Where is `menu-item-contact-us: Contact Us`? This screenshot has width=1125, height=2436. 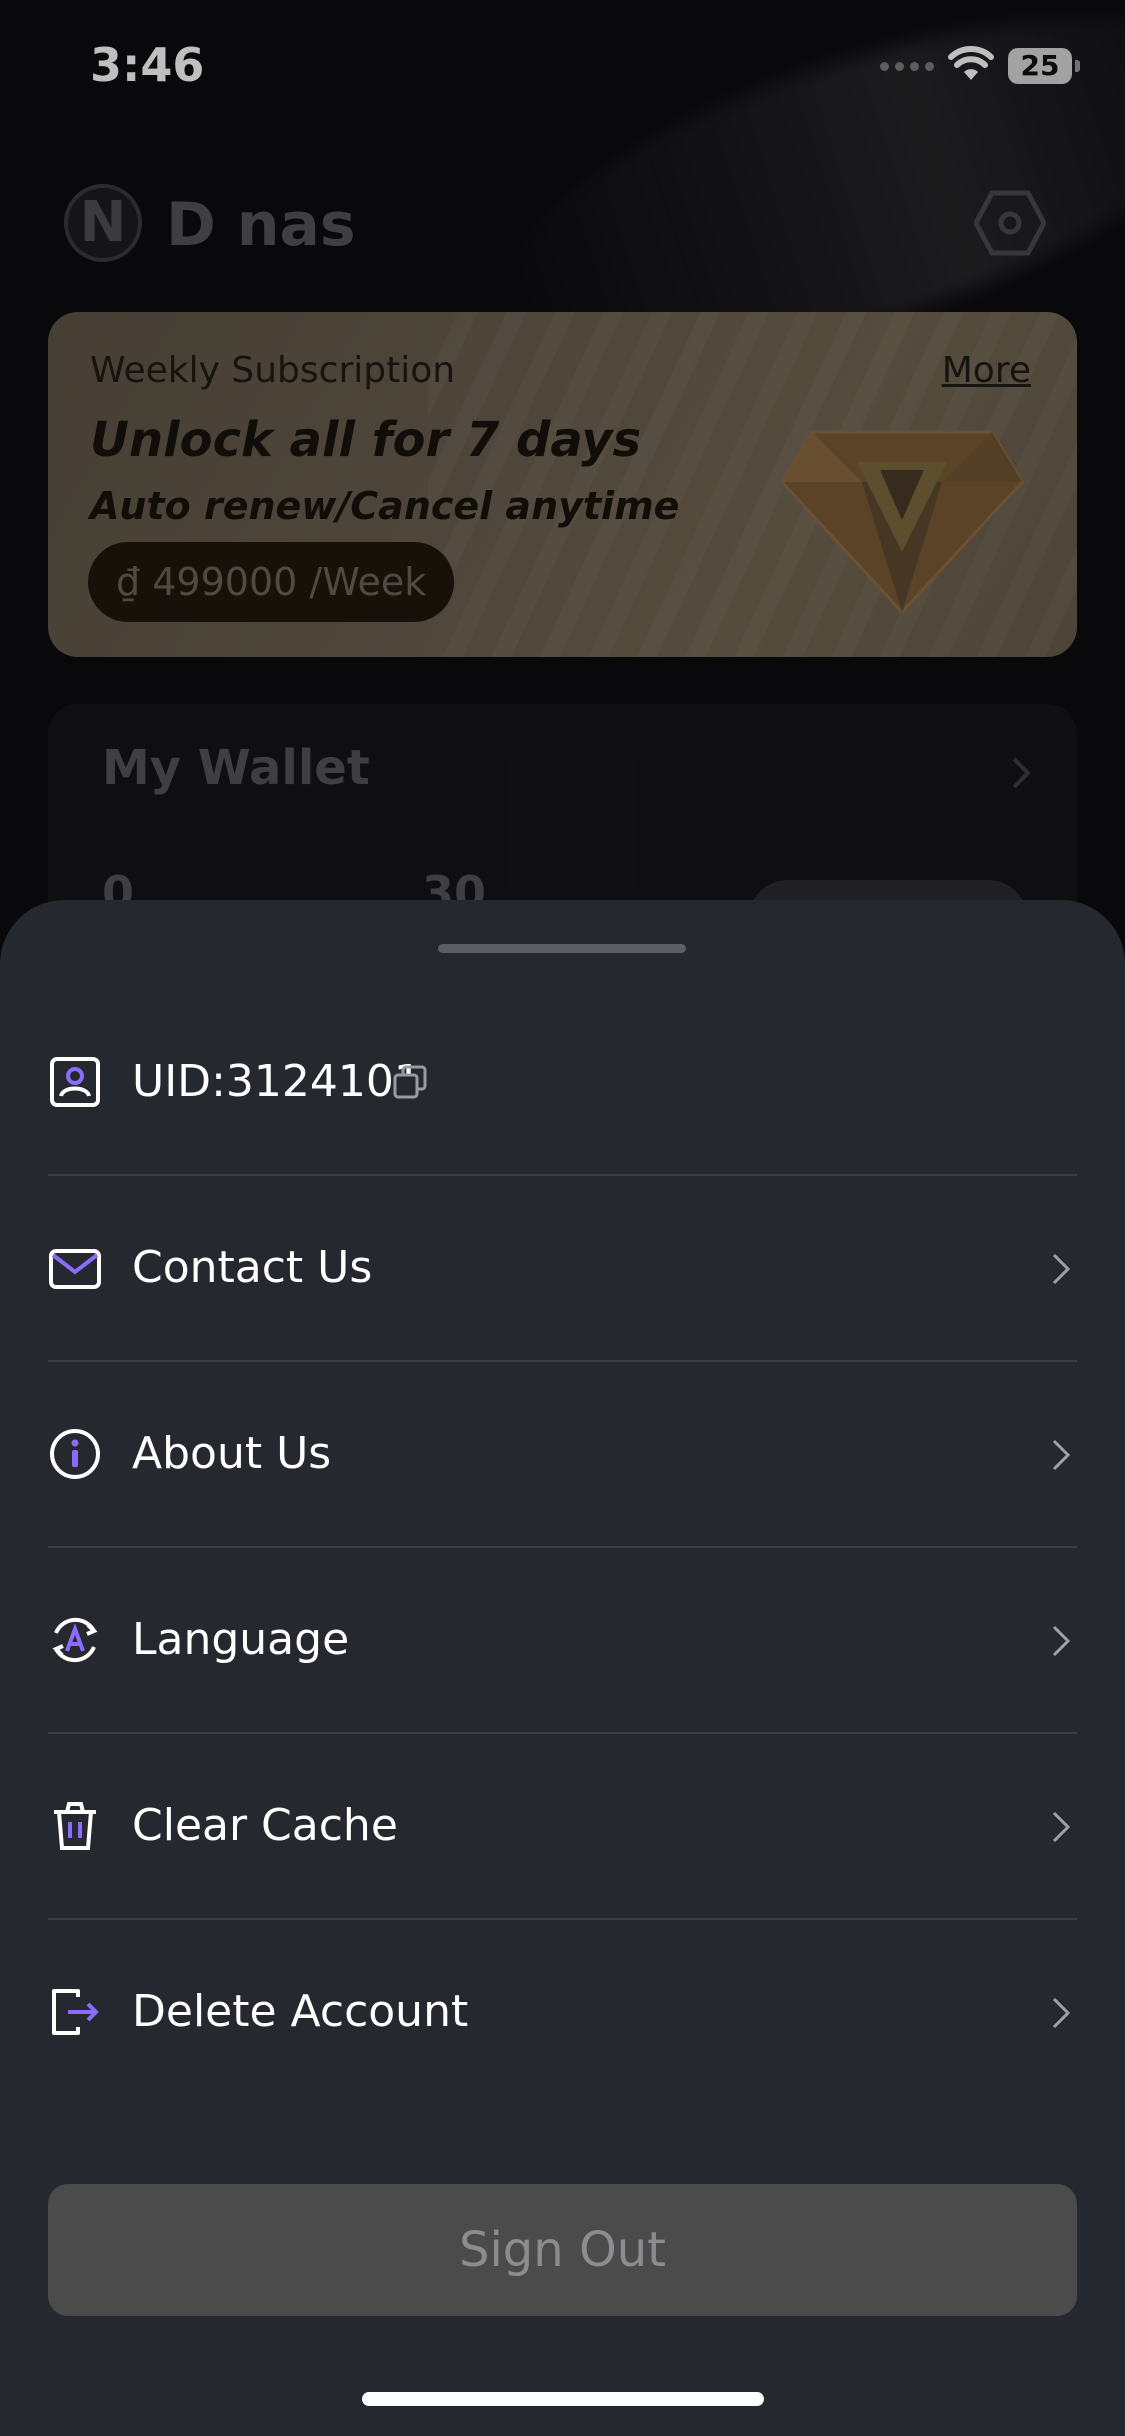
menu-item-contact-us: Contact Us is located at coordinates (562, 1269).